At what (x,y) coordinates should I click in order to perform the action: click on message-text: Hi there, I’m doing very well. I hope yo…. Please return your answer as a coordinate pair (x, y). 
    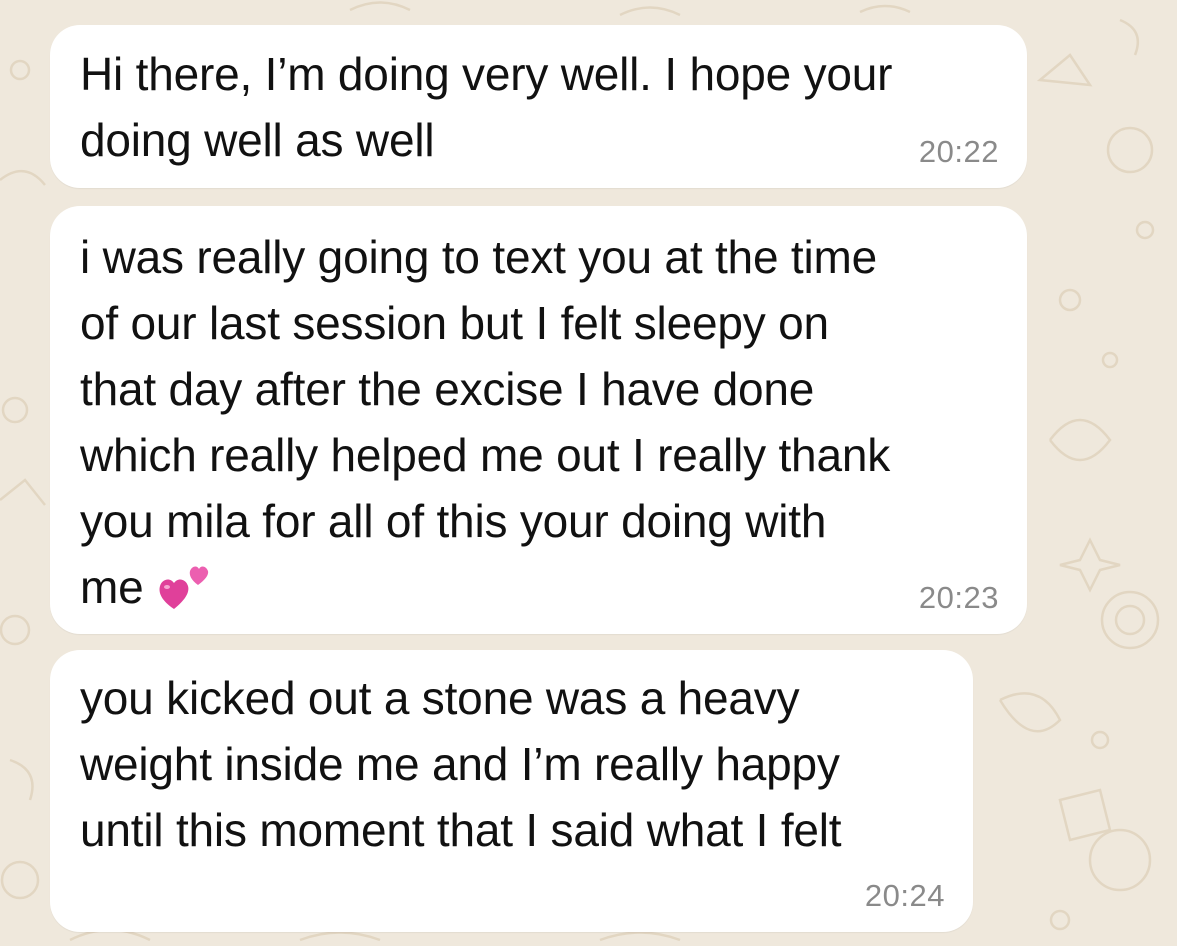
    Looking at the image, I should click on (486, 107).